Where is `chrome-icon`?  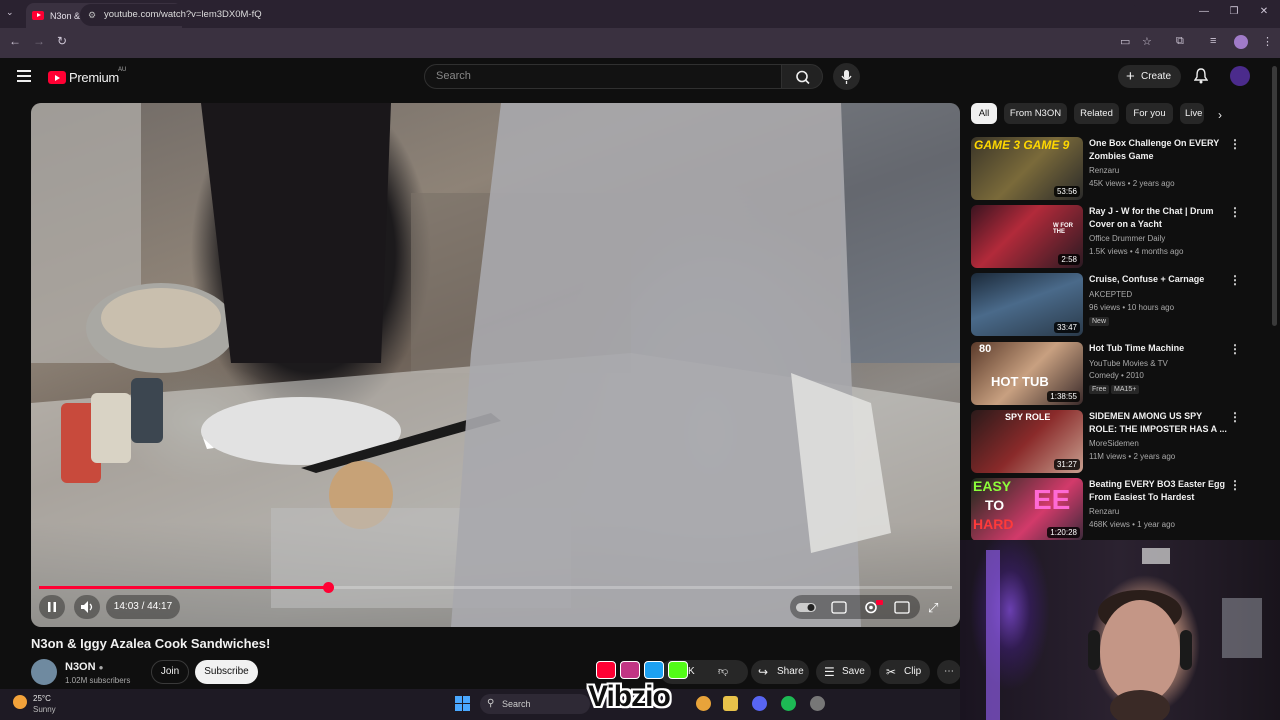 chrome-icon is located at coordinates (703, 703).